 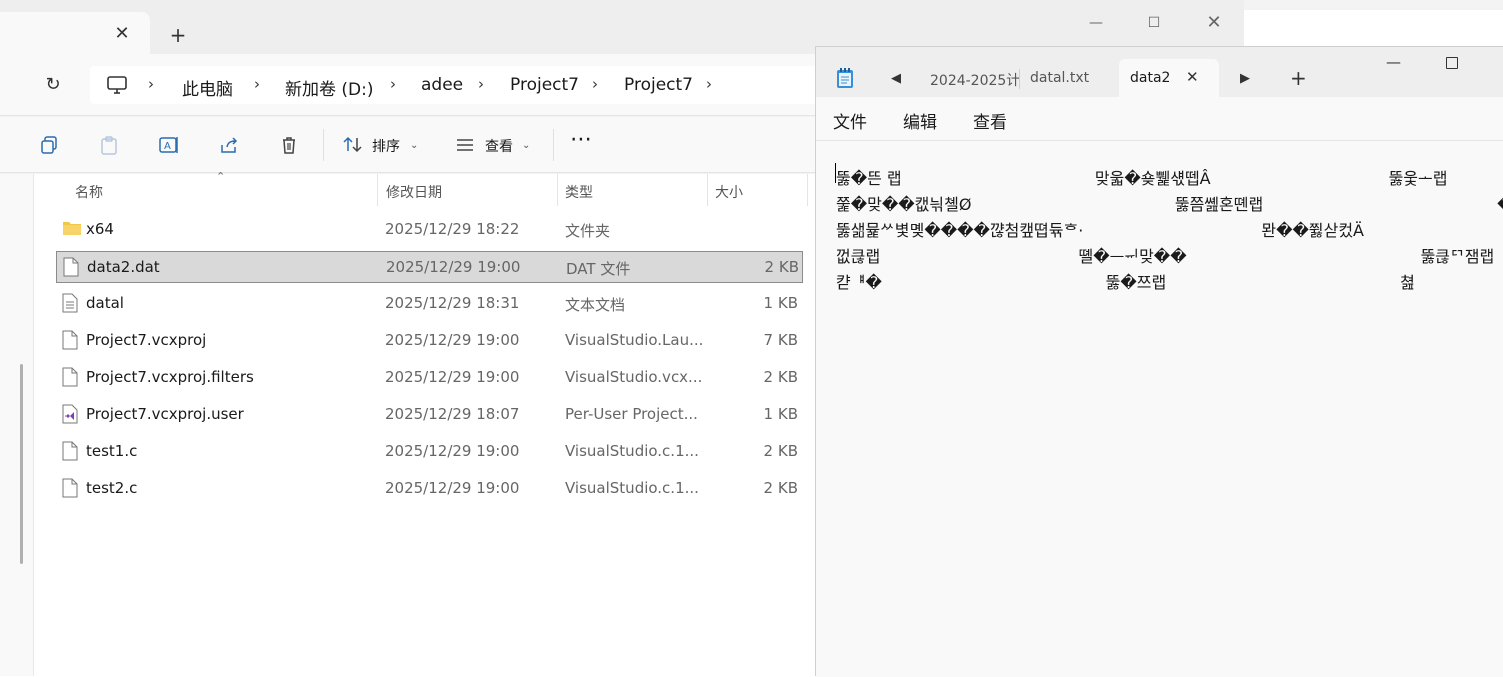 I want to click on close-window-icon: ✕, so click(x=1214, y=23).